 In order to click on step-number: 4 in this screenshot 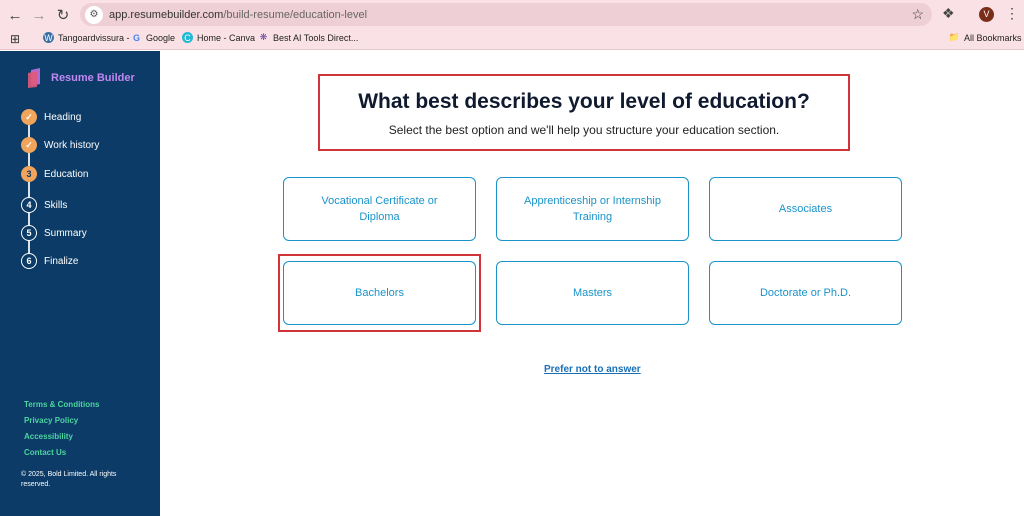, I will do `click(29, 205)`.